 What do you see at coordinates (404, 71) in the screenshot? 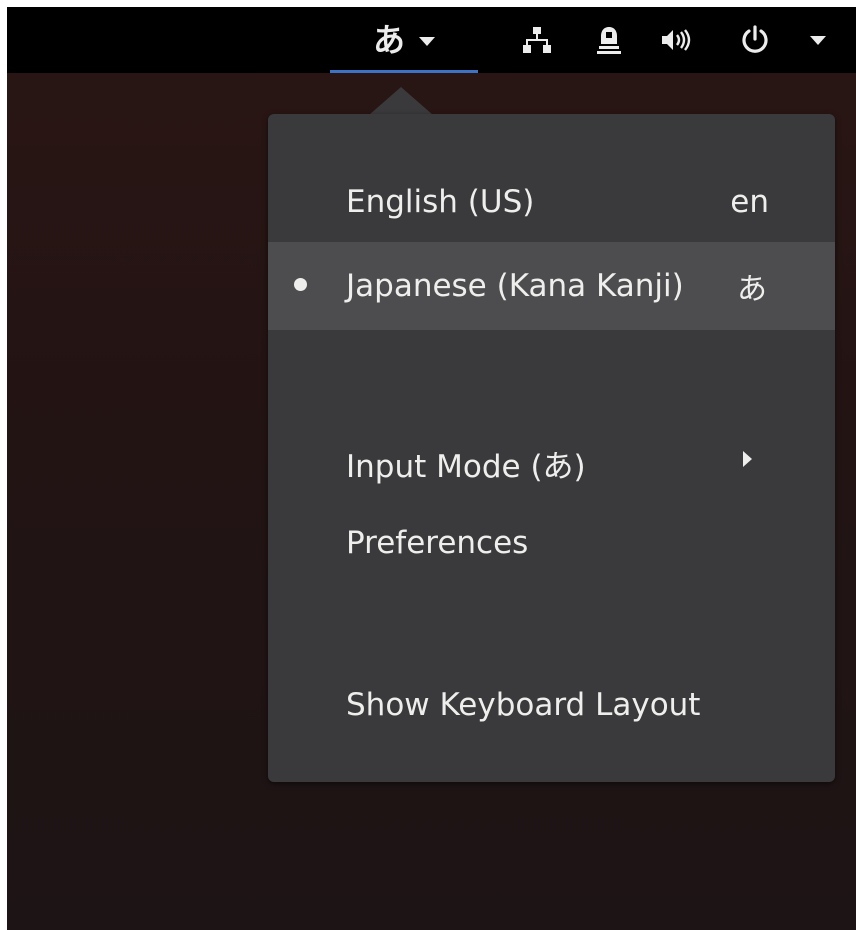
I see `active-indicator-underline` at bounding box center [404, 71].